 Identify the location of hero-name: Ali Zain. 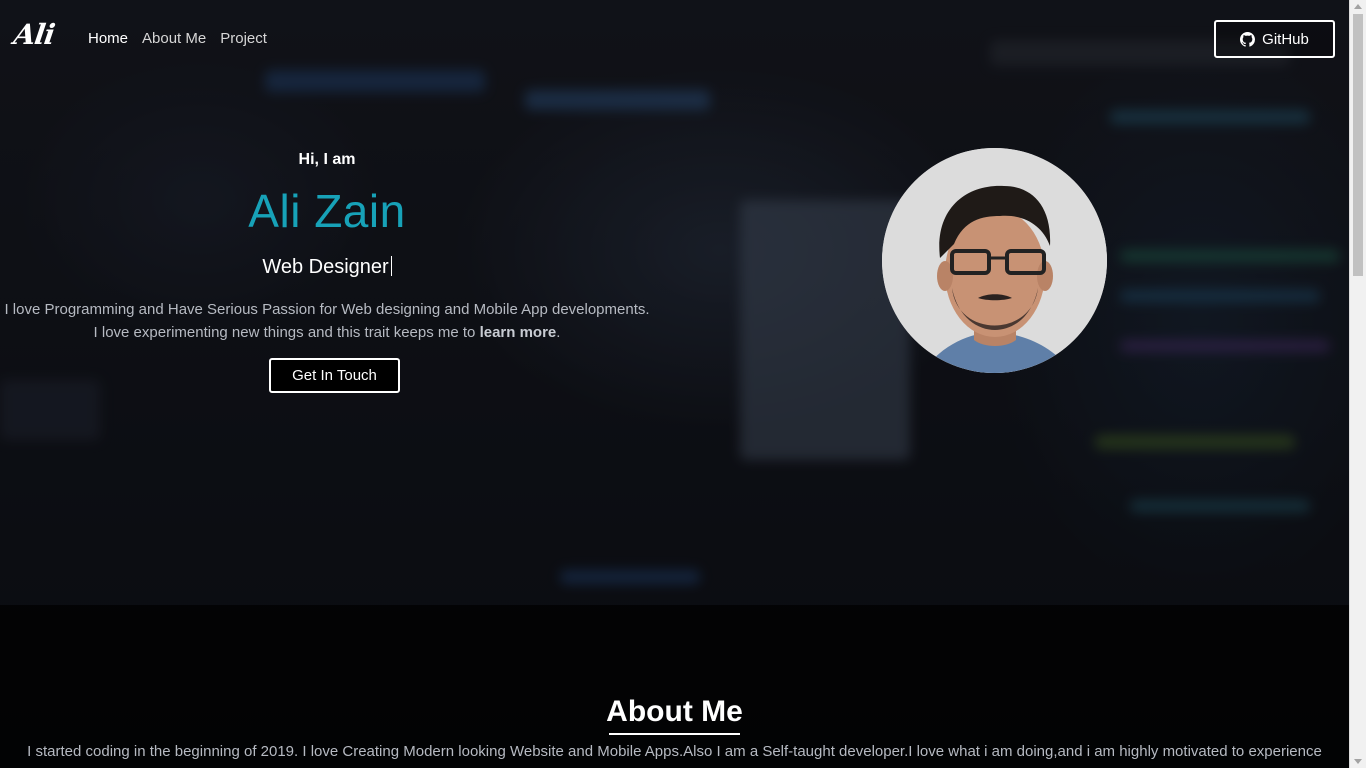
(327, 211).